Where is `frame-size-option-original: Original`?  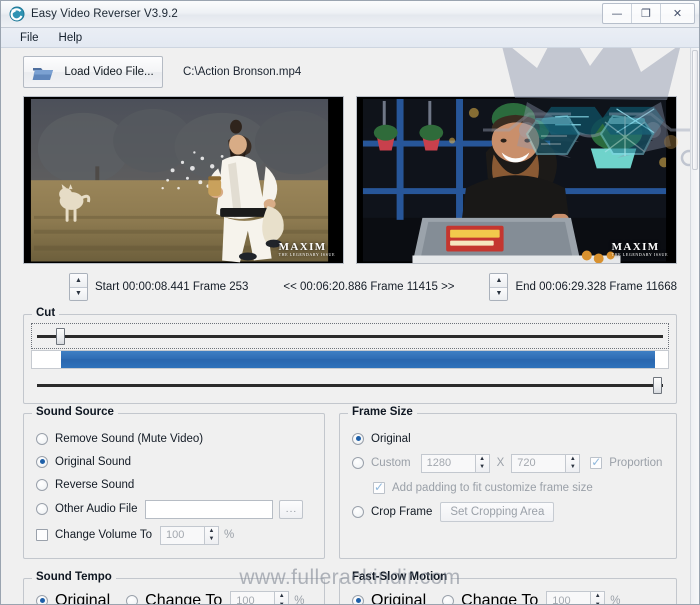 frame-size-option-original: Original is located at coordinates (508, 438).